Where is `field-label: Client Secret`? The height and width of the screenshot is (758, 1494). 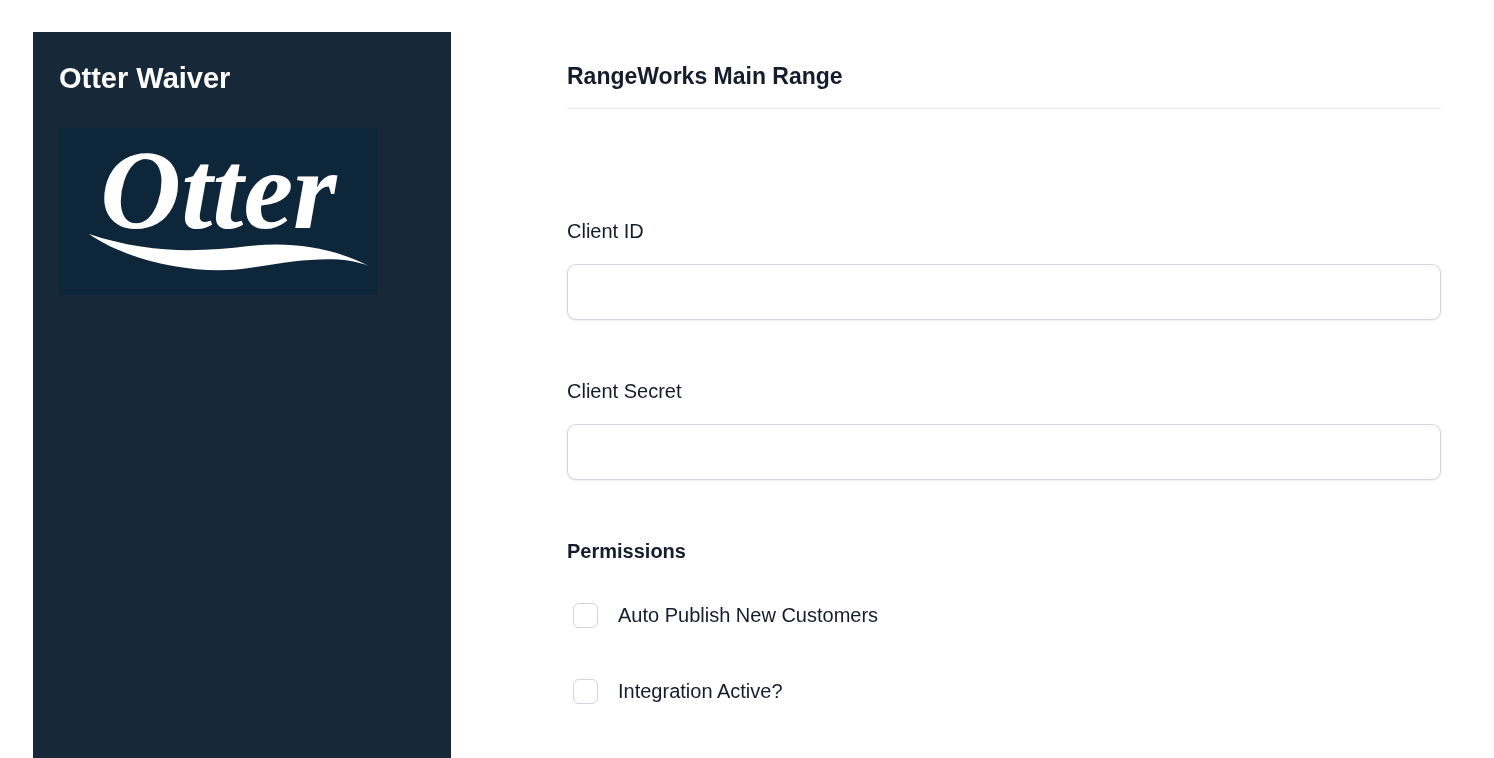
field-label: Client Secret is located at coordinates (625, 391).